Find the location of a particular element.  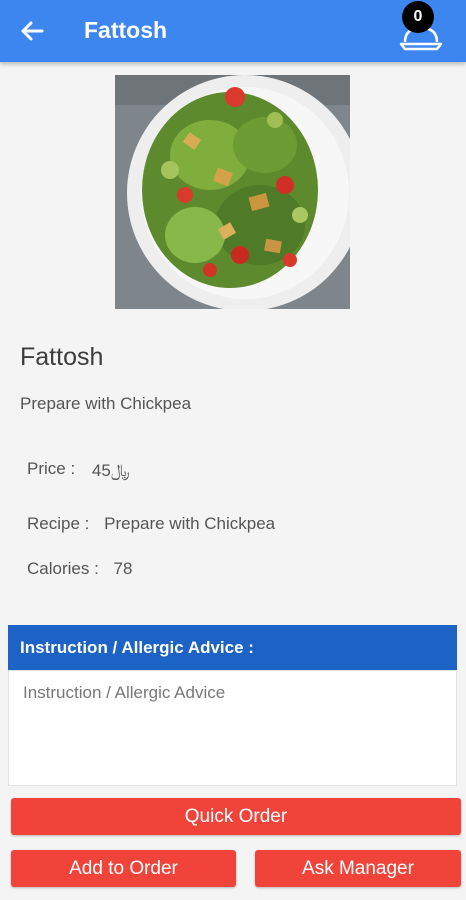

back-button is located at coordinates (32, 31).